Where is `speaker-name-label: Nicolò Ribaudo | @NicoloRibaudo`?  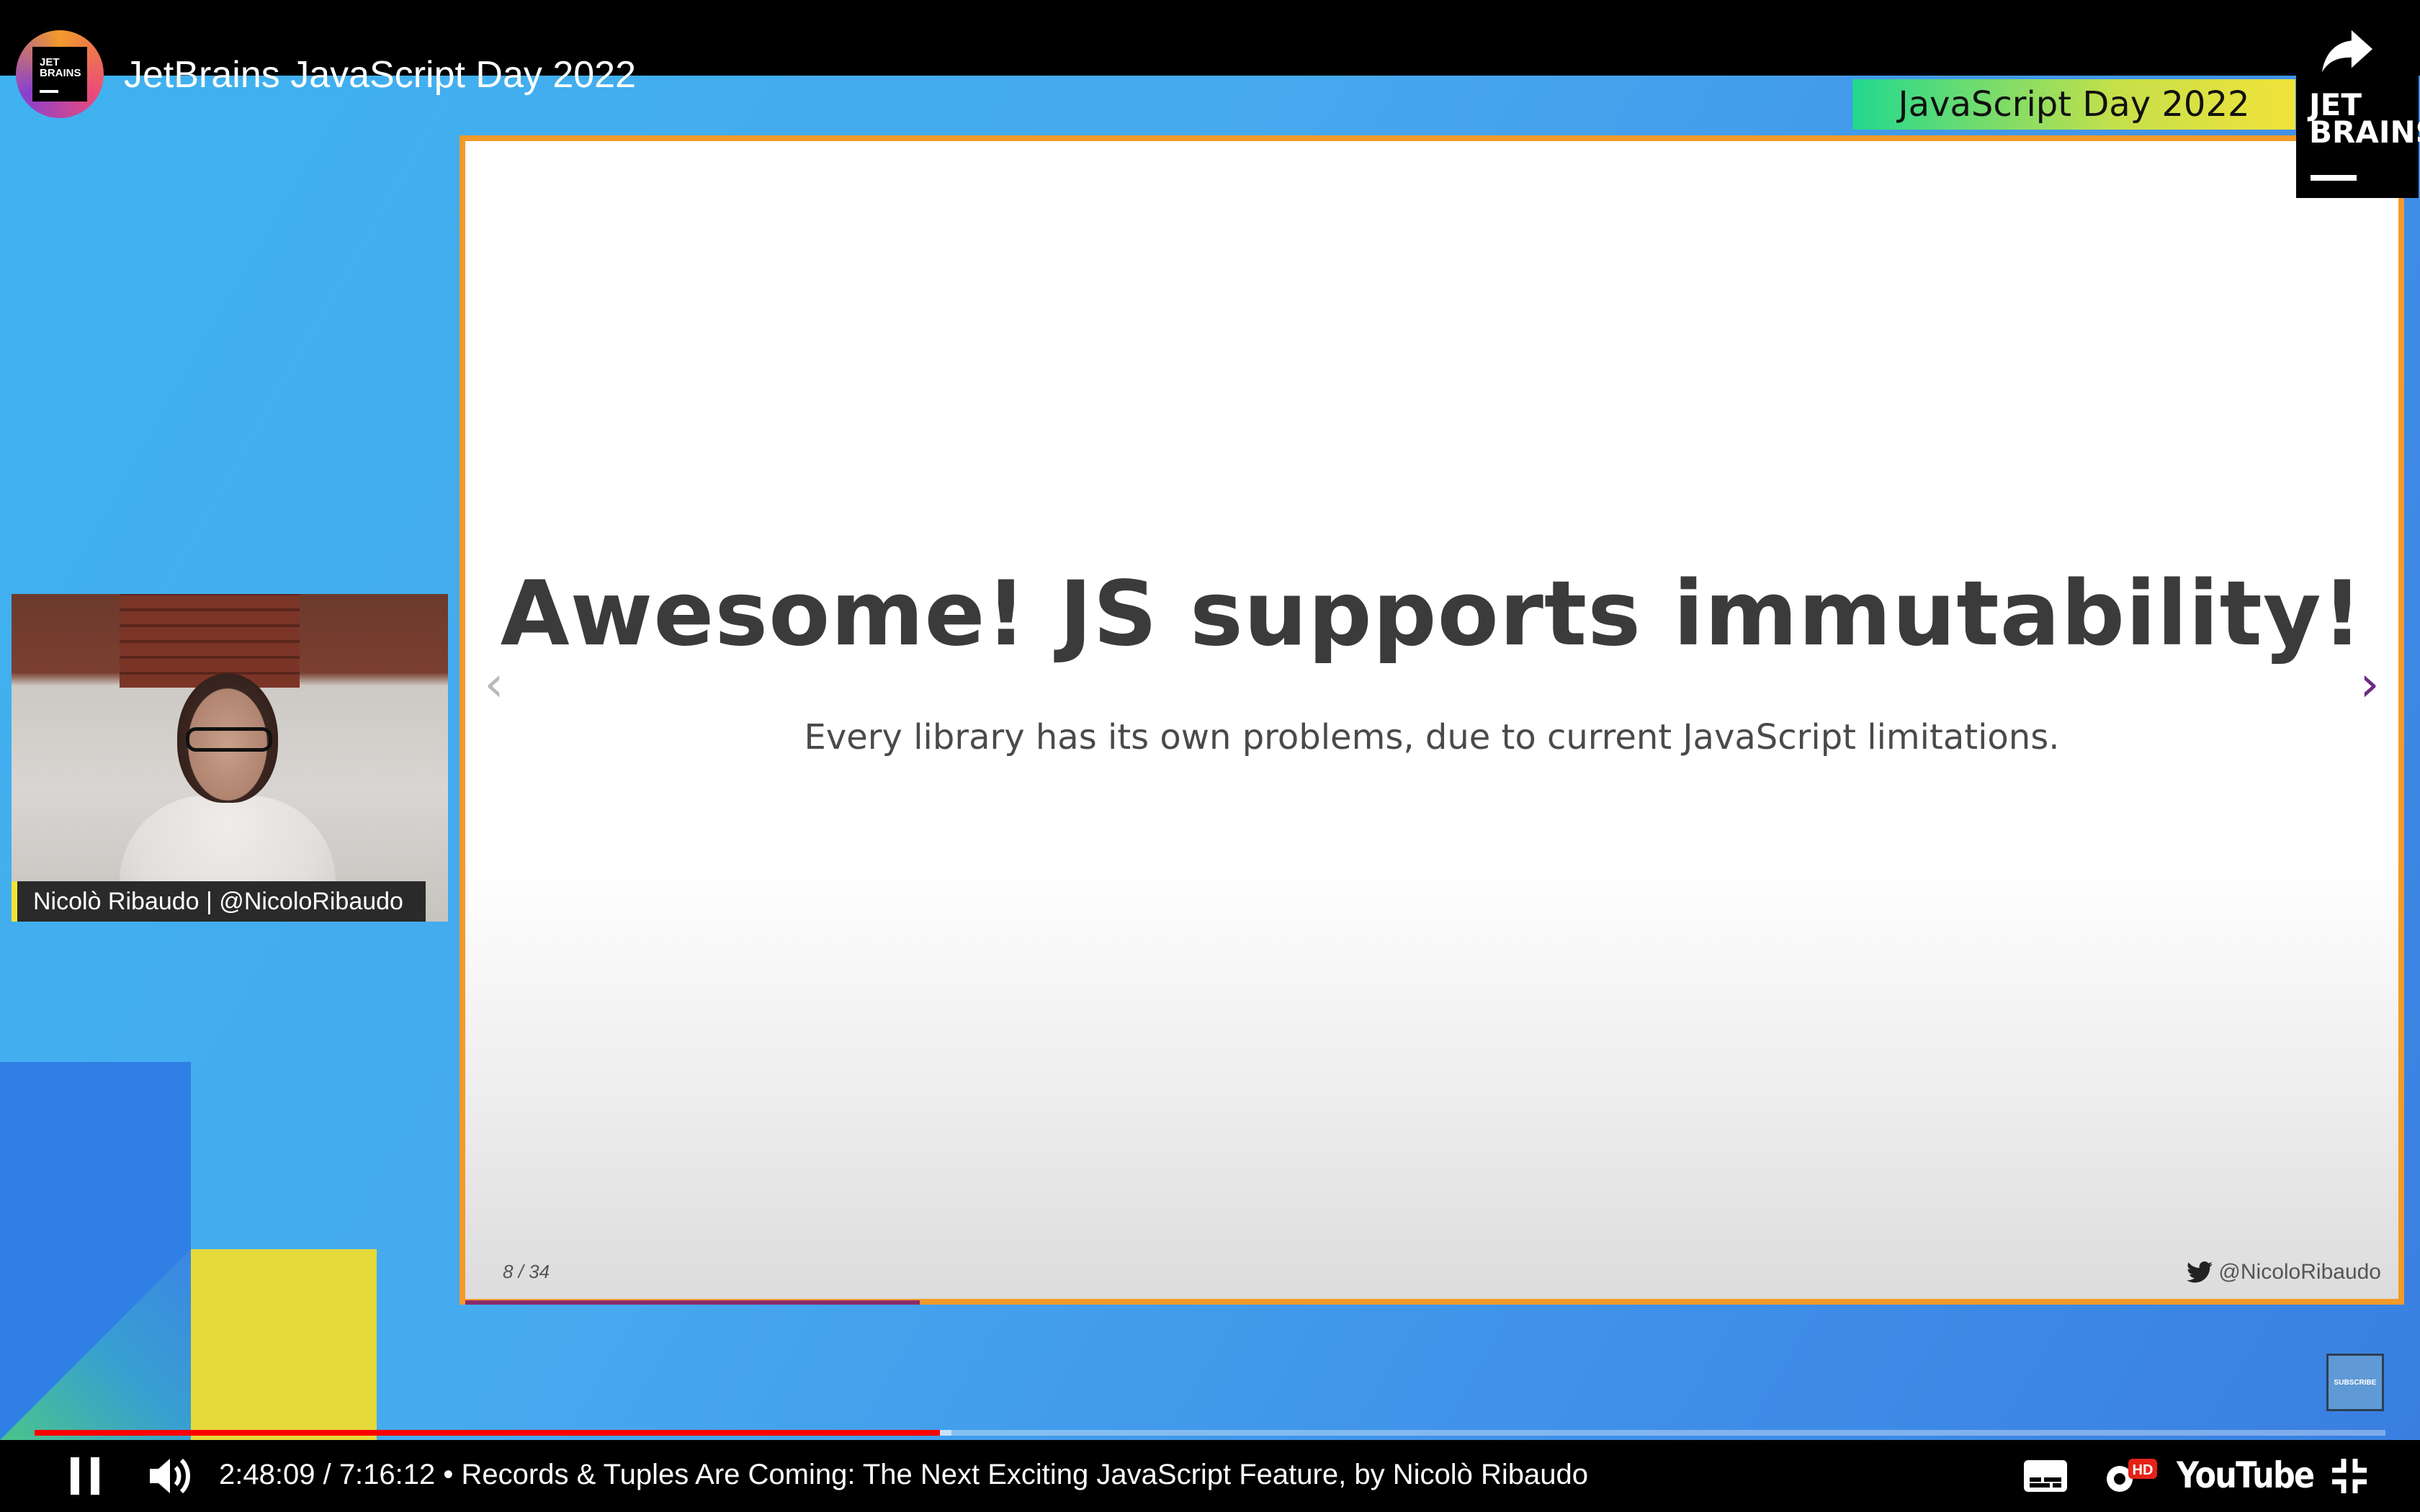
speaker-name-label: Nicolò Ribaudo | @NicoloRibaudo is located at coordinates (219, 901).